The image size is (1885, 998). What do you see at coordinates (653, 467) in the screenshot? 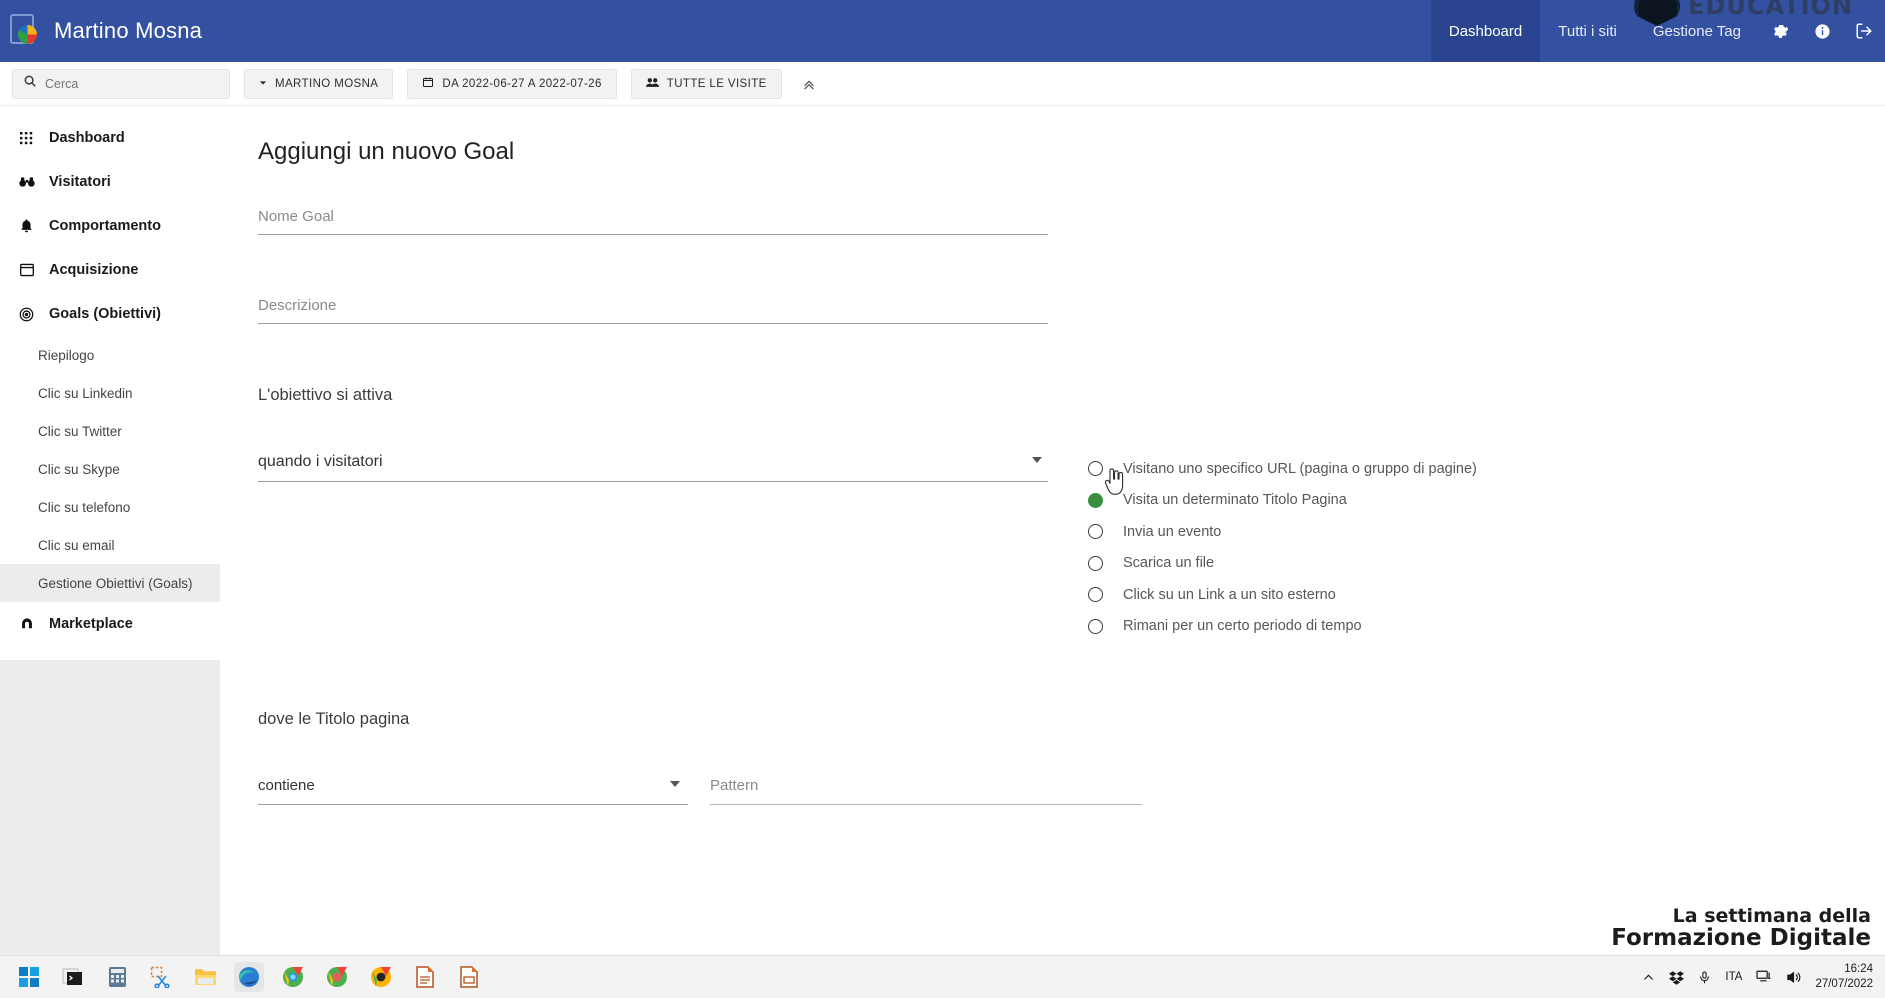
I see `trigger-select: quando i visitatori` at bounding box center [653, 467].